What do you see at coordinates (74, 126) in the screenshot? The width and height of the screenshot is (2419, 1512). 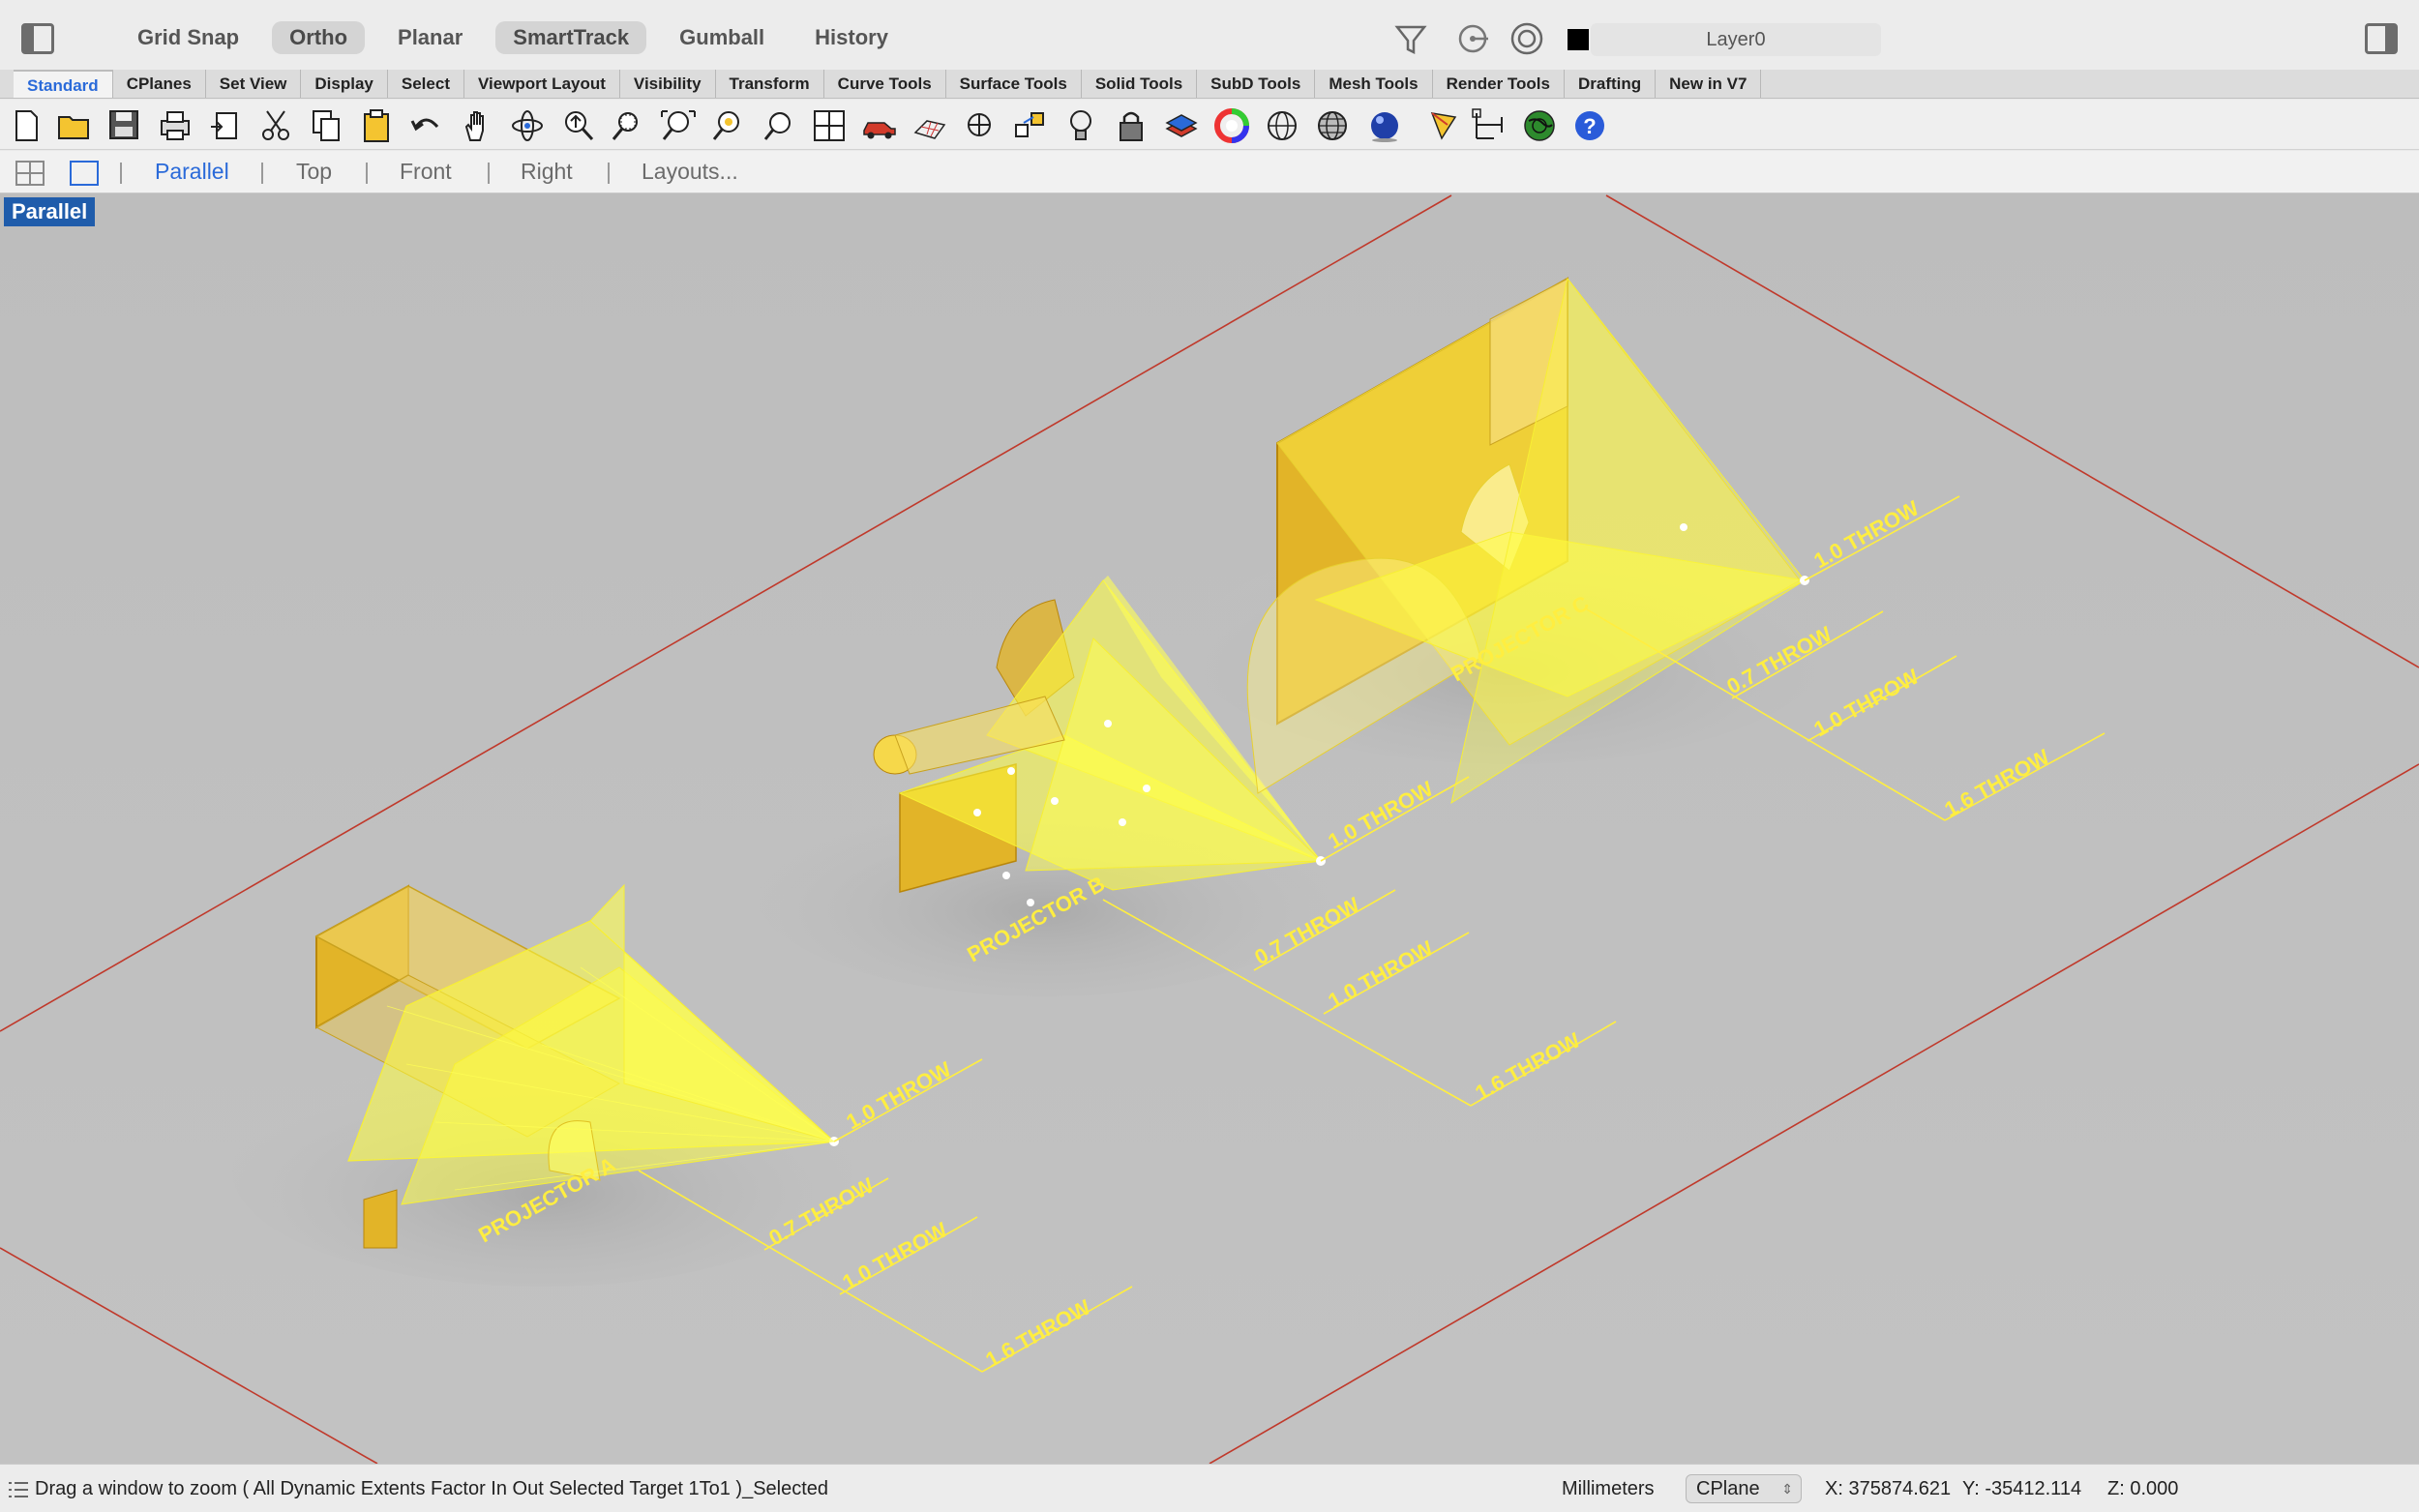 I see `open-icon` at bounding box center [74, 126].